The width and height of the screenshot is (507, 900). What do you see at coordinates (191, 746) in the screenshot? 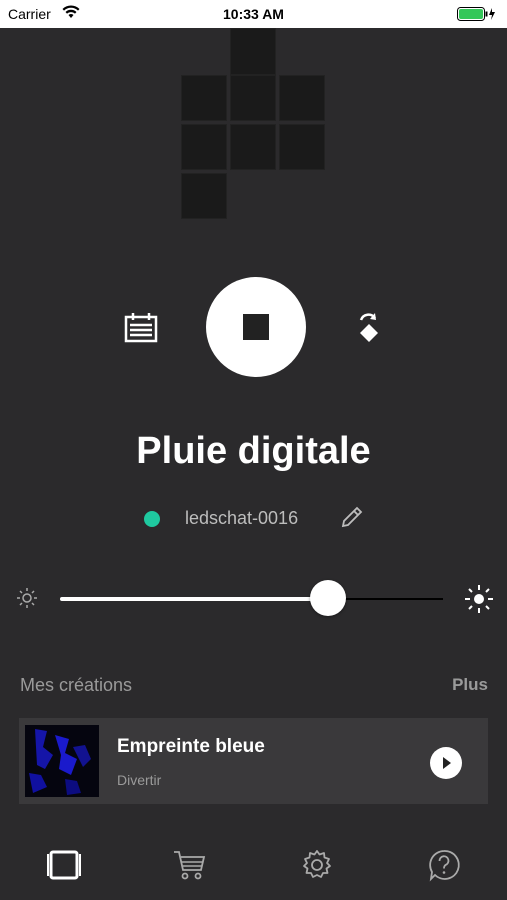
I see `creation-name: Empreinte bleue` at bounding box center [191, 746].